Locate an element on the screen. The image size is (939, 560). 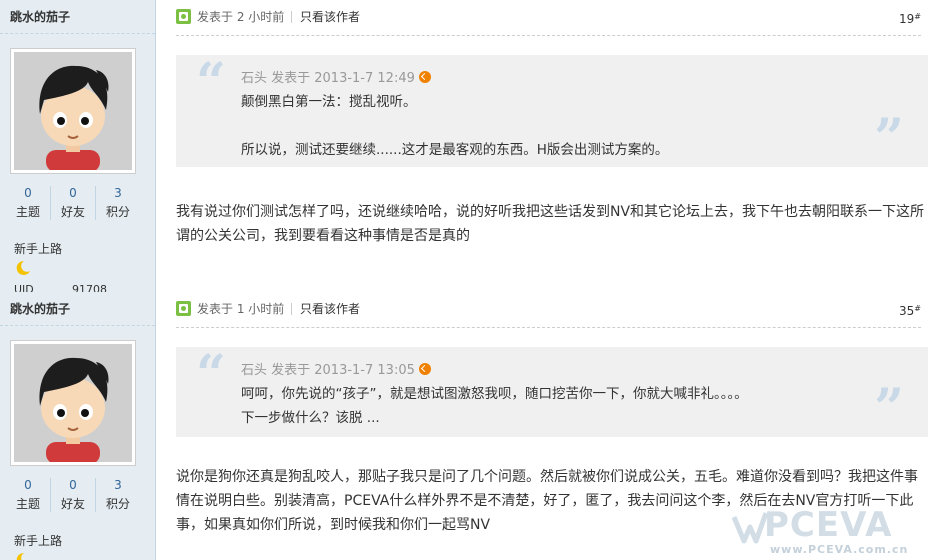
site-watermark: PCEVA www.PCEVA.com.cn is located at coordinates (834, 532).